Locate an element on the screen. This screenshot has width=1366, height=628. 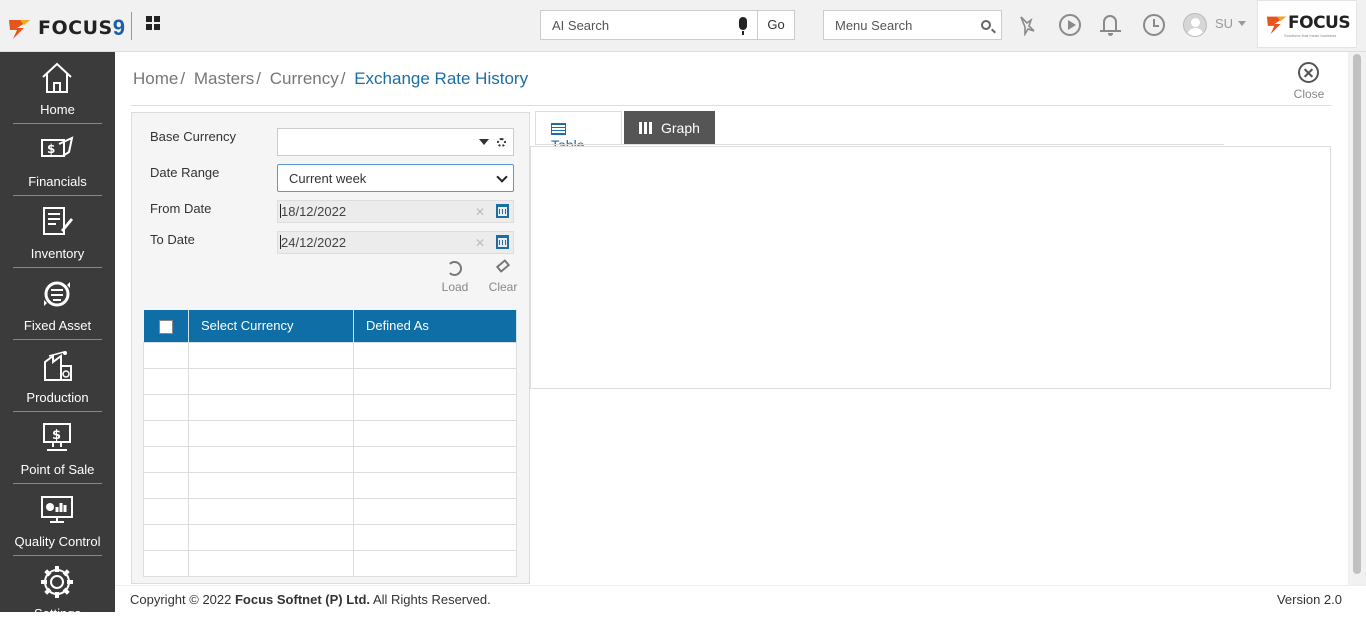
grid-icon is located at coordinates (153, 23).